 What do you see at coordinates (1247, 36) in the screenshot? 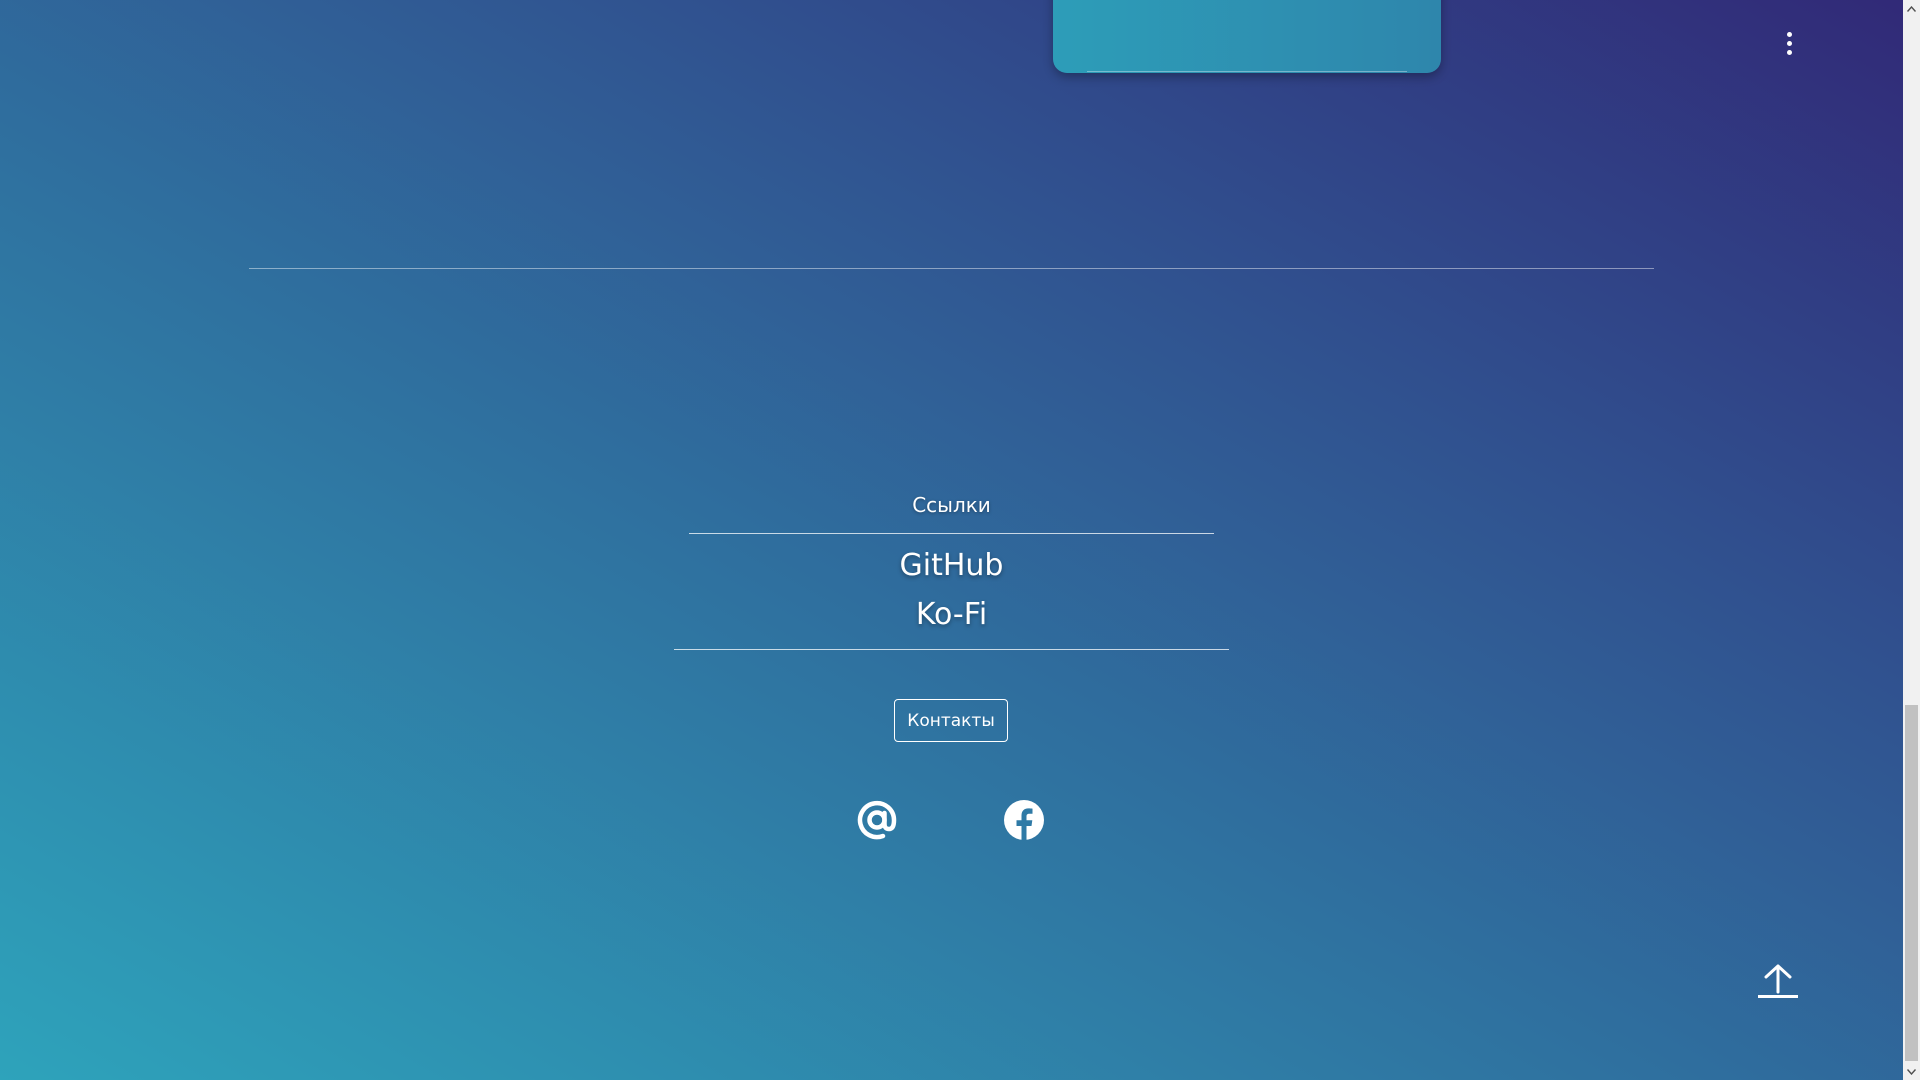
I see `top-card-fragment` at bounding box center [1247, 36].